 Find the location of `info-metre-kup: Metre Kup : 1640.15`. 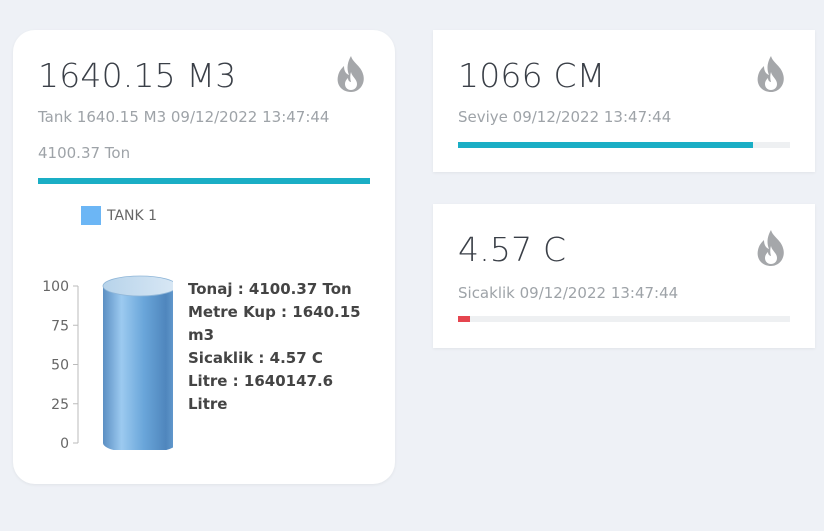

info-metre-kup: Metre Kup : 1640.15 is located at coordinates (274, 312).